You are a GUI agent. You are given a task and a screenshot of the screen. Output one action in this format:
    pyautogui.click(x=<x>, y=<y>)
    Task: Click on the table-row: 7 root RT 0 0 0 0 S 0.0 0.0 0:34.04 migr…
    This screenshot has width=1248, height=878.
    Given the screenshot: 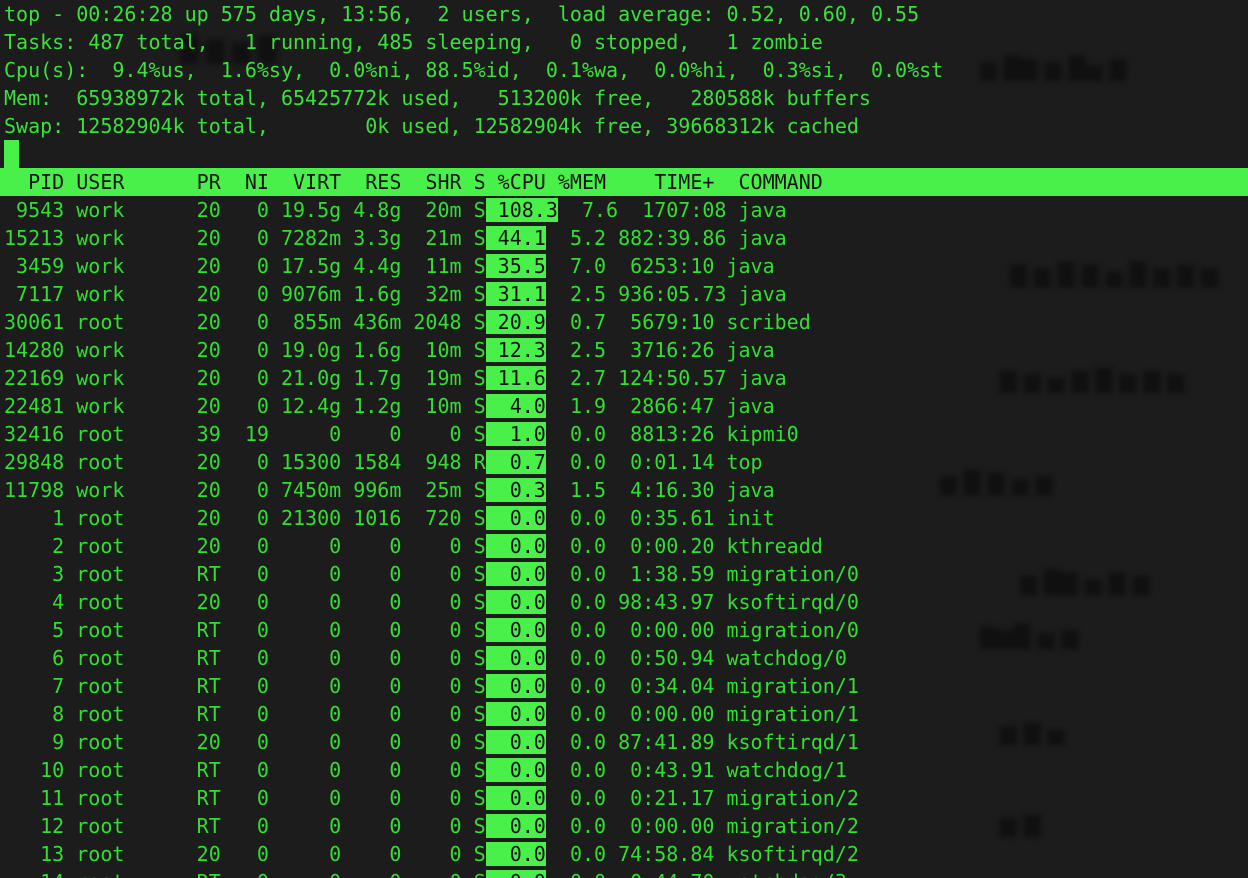 What is the action you would take?
    pyautogui.click(x=624, y=686)
    